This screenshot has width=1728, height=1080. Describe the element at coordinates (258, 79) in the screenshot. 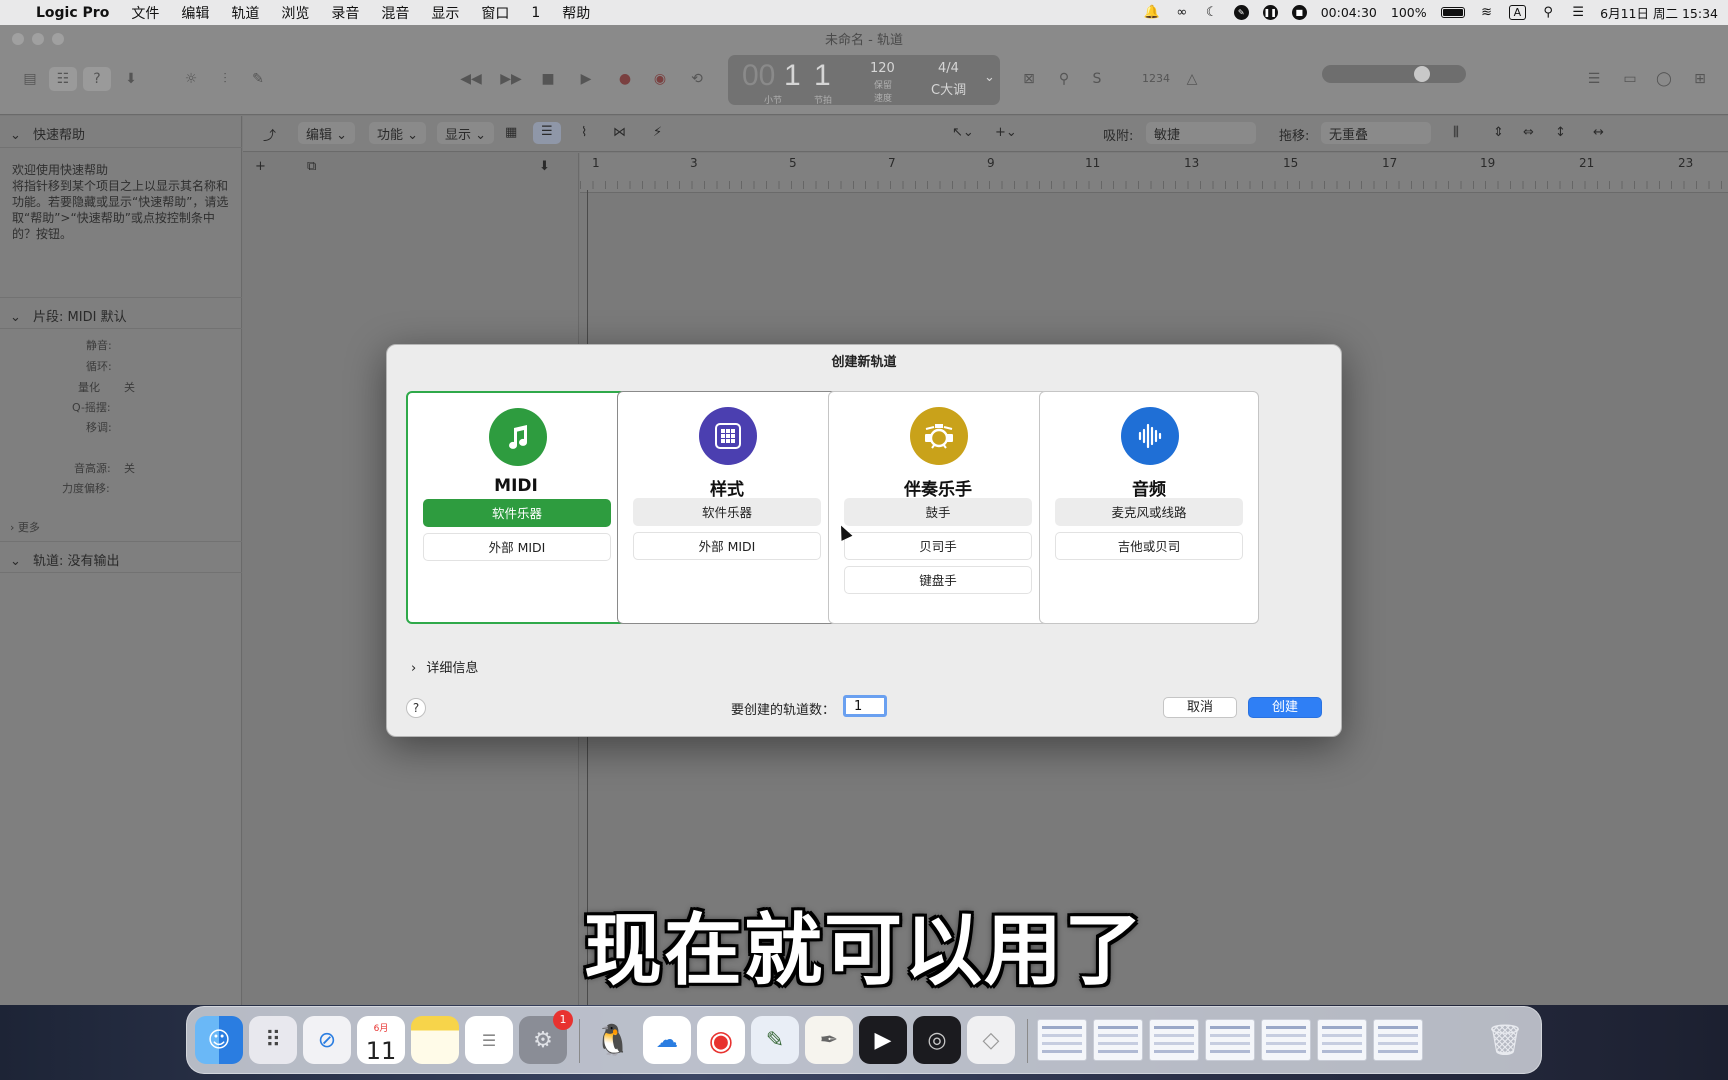

I see `editors-icon: ✎` at that location.